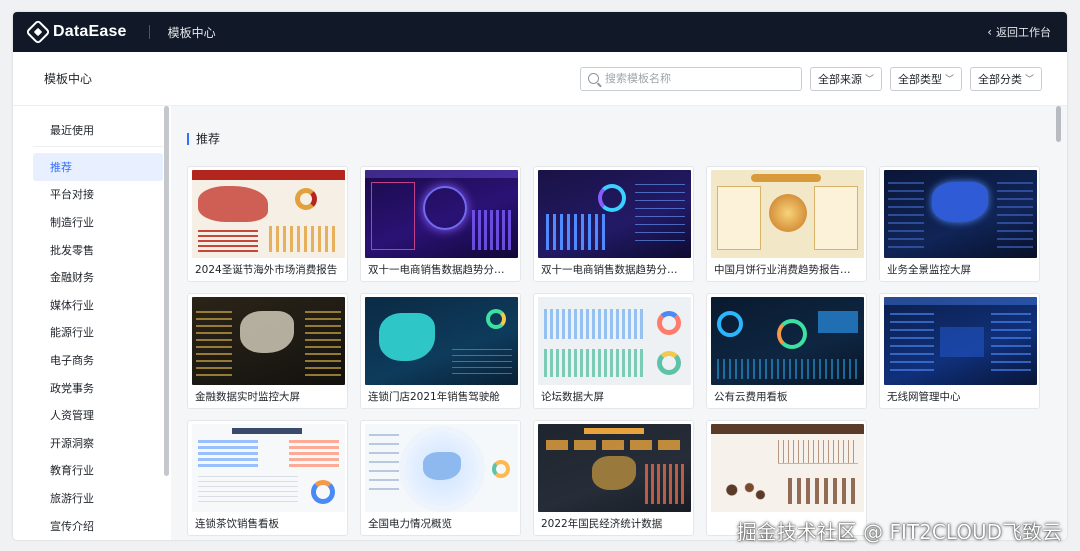  I want to click on section-header: 推荐, so click(627, 138).